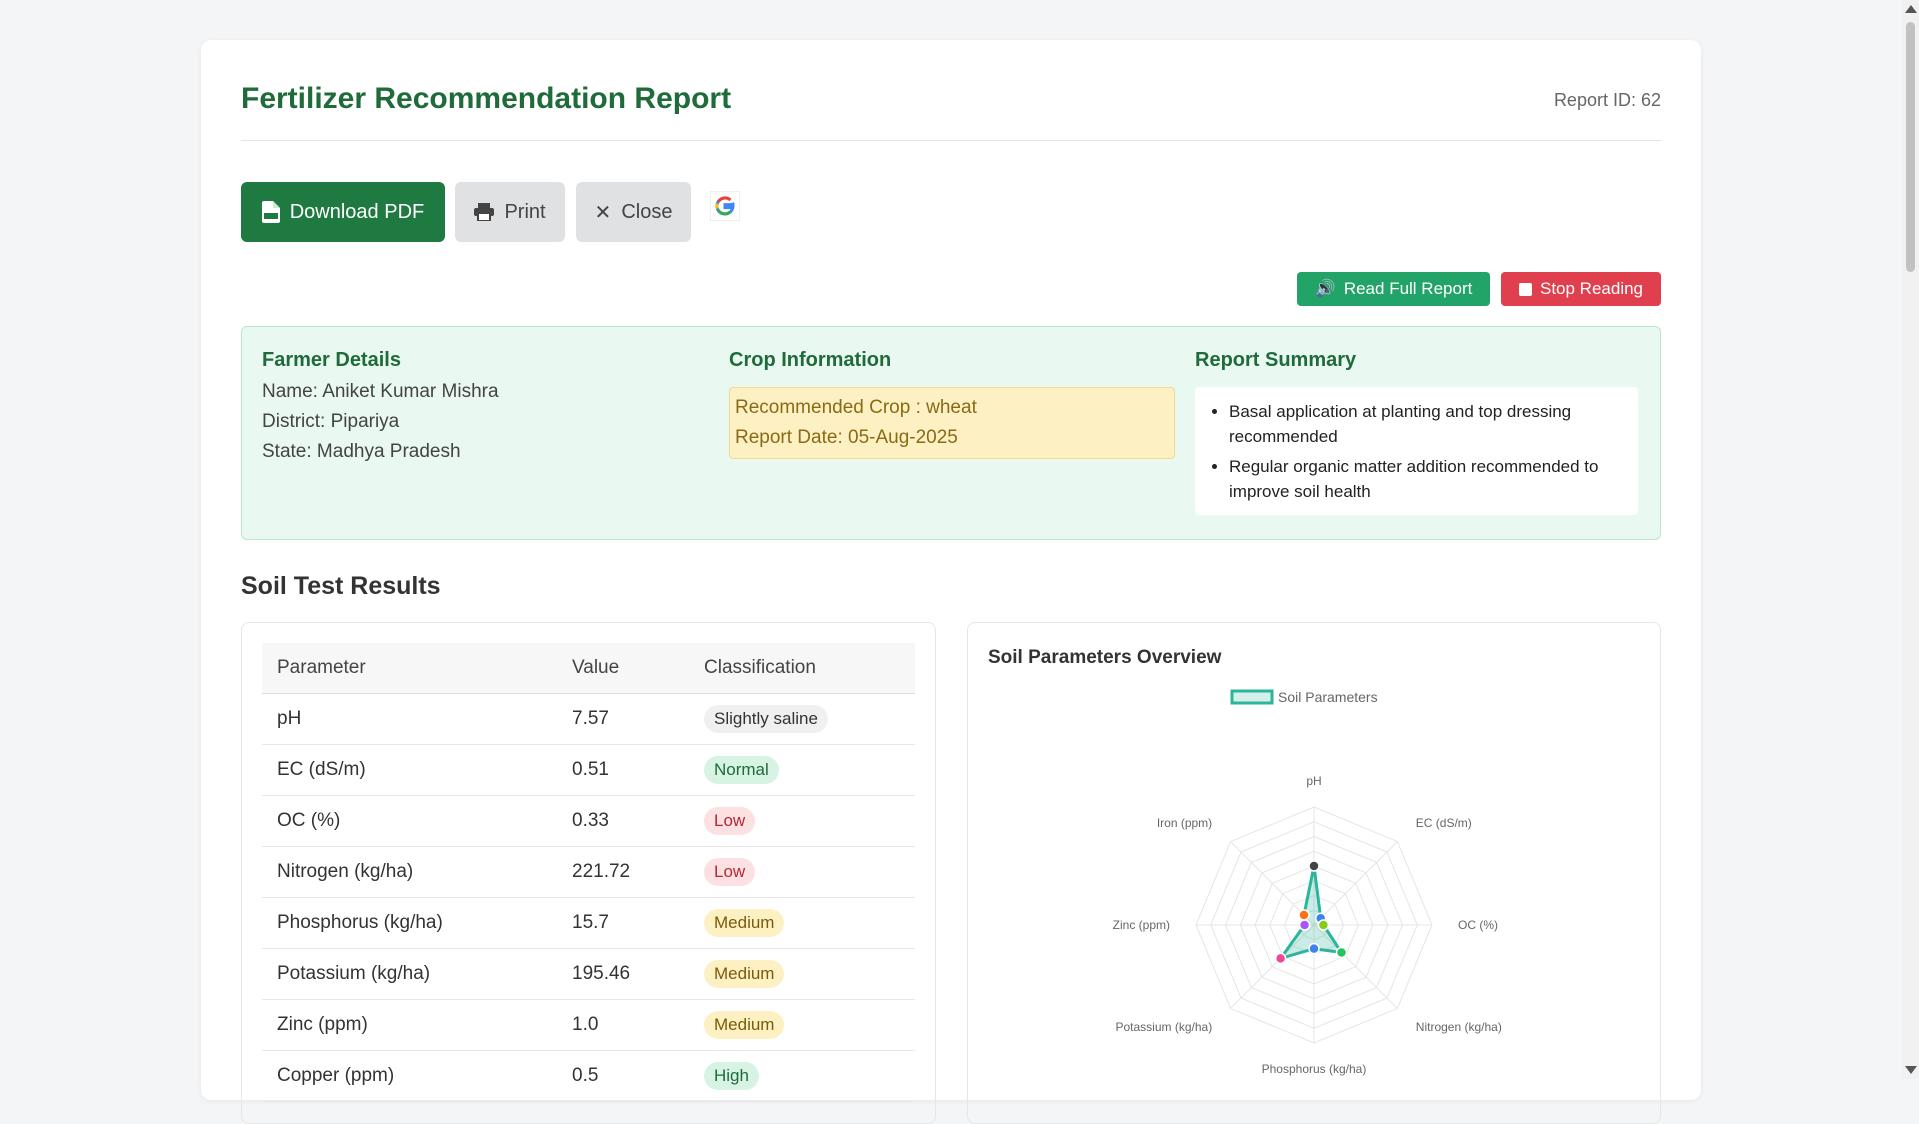  What do you see at coordinates (623, 1076) in the screenshot?
I see `cell-value: 0.5` at bounding box center [623, 1076].